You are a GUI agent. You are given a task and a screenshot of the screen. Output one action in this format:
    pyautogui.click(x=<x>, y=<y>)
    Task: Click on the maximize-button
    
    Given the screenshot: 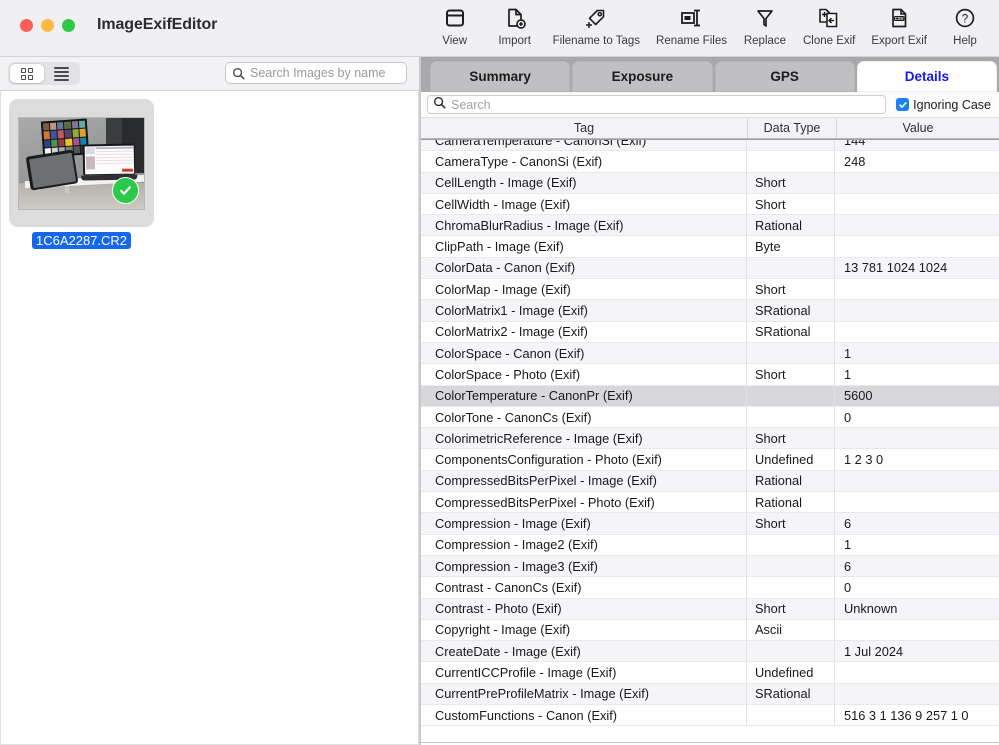 What is the action you would take?
    pyautogui.click(x=68, y=25)
    